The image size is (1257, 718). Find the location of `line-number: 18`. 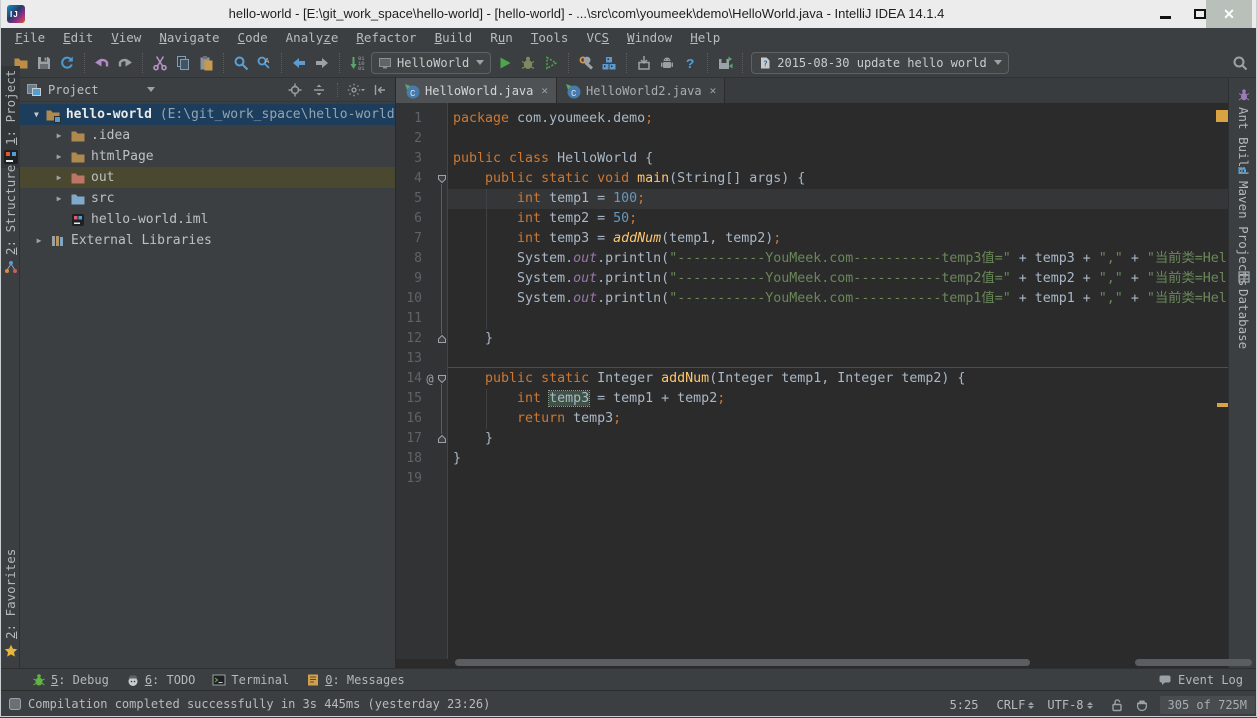

line-number: 18 is located at coordinates (414, 458).